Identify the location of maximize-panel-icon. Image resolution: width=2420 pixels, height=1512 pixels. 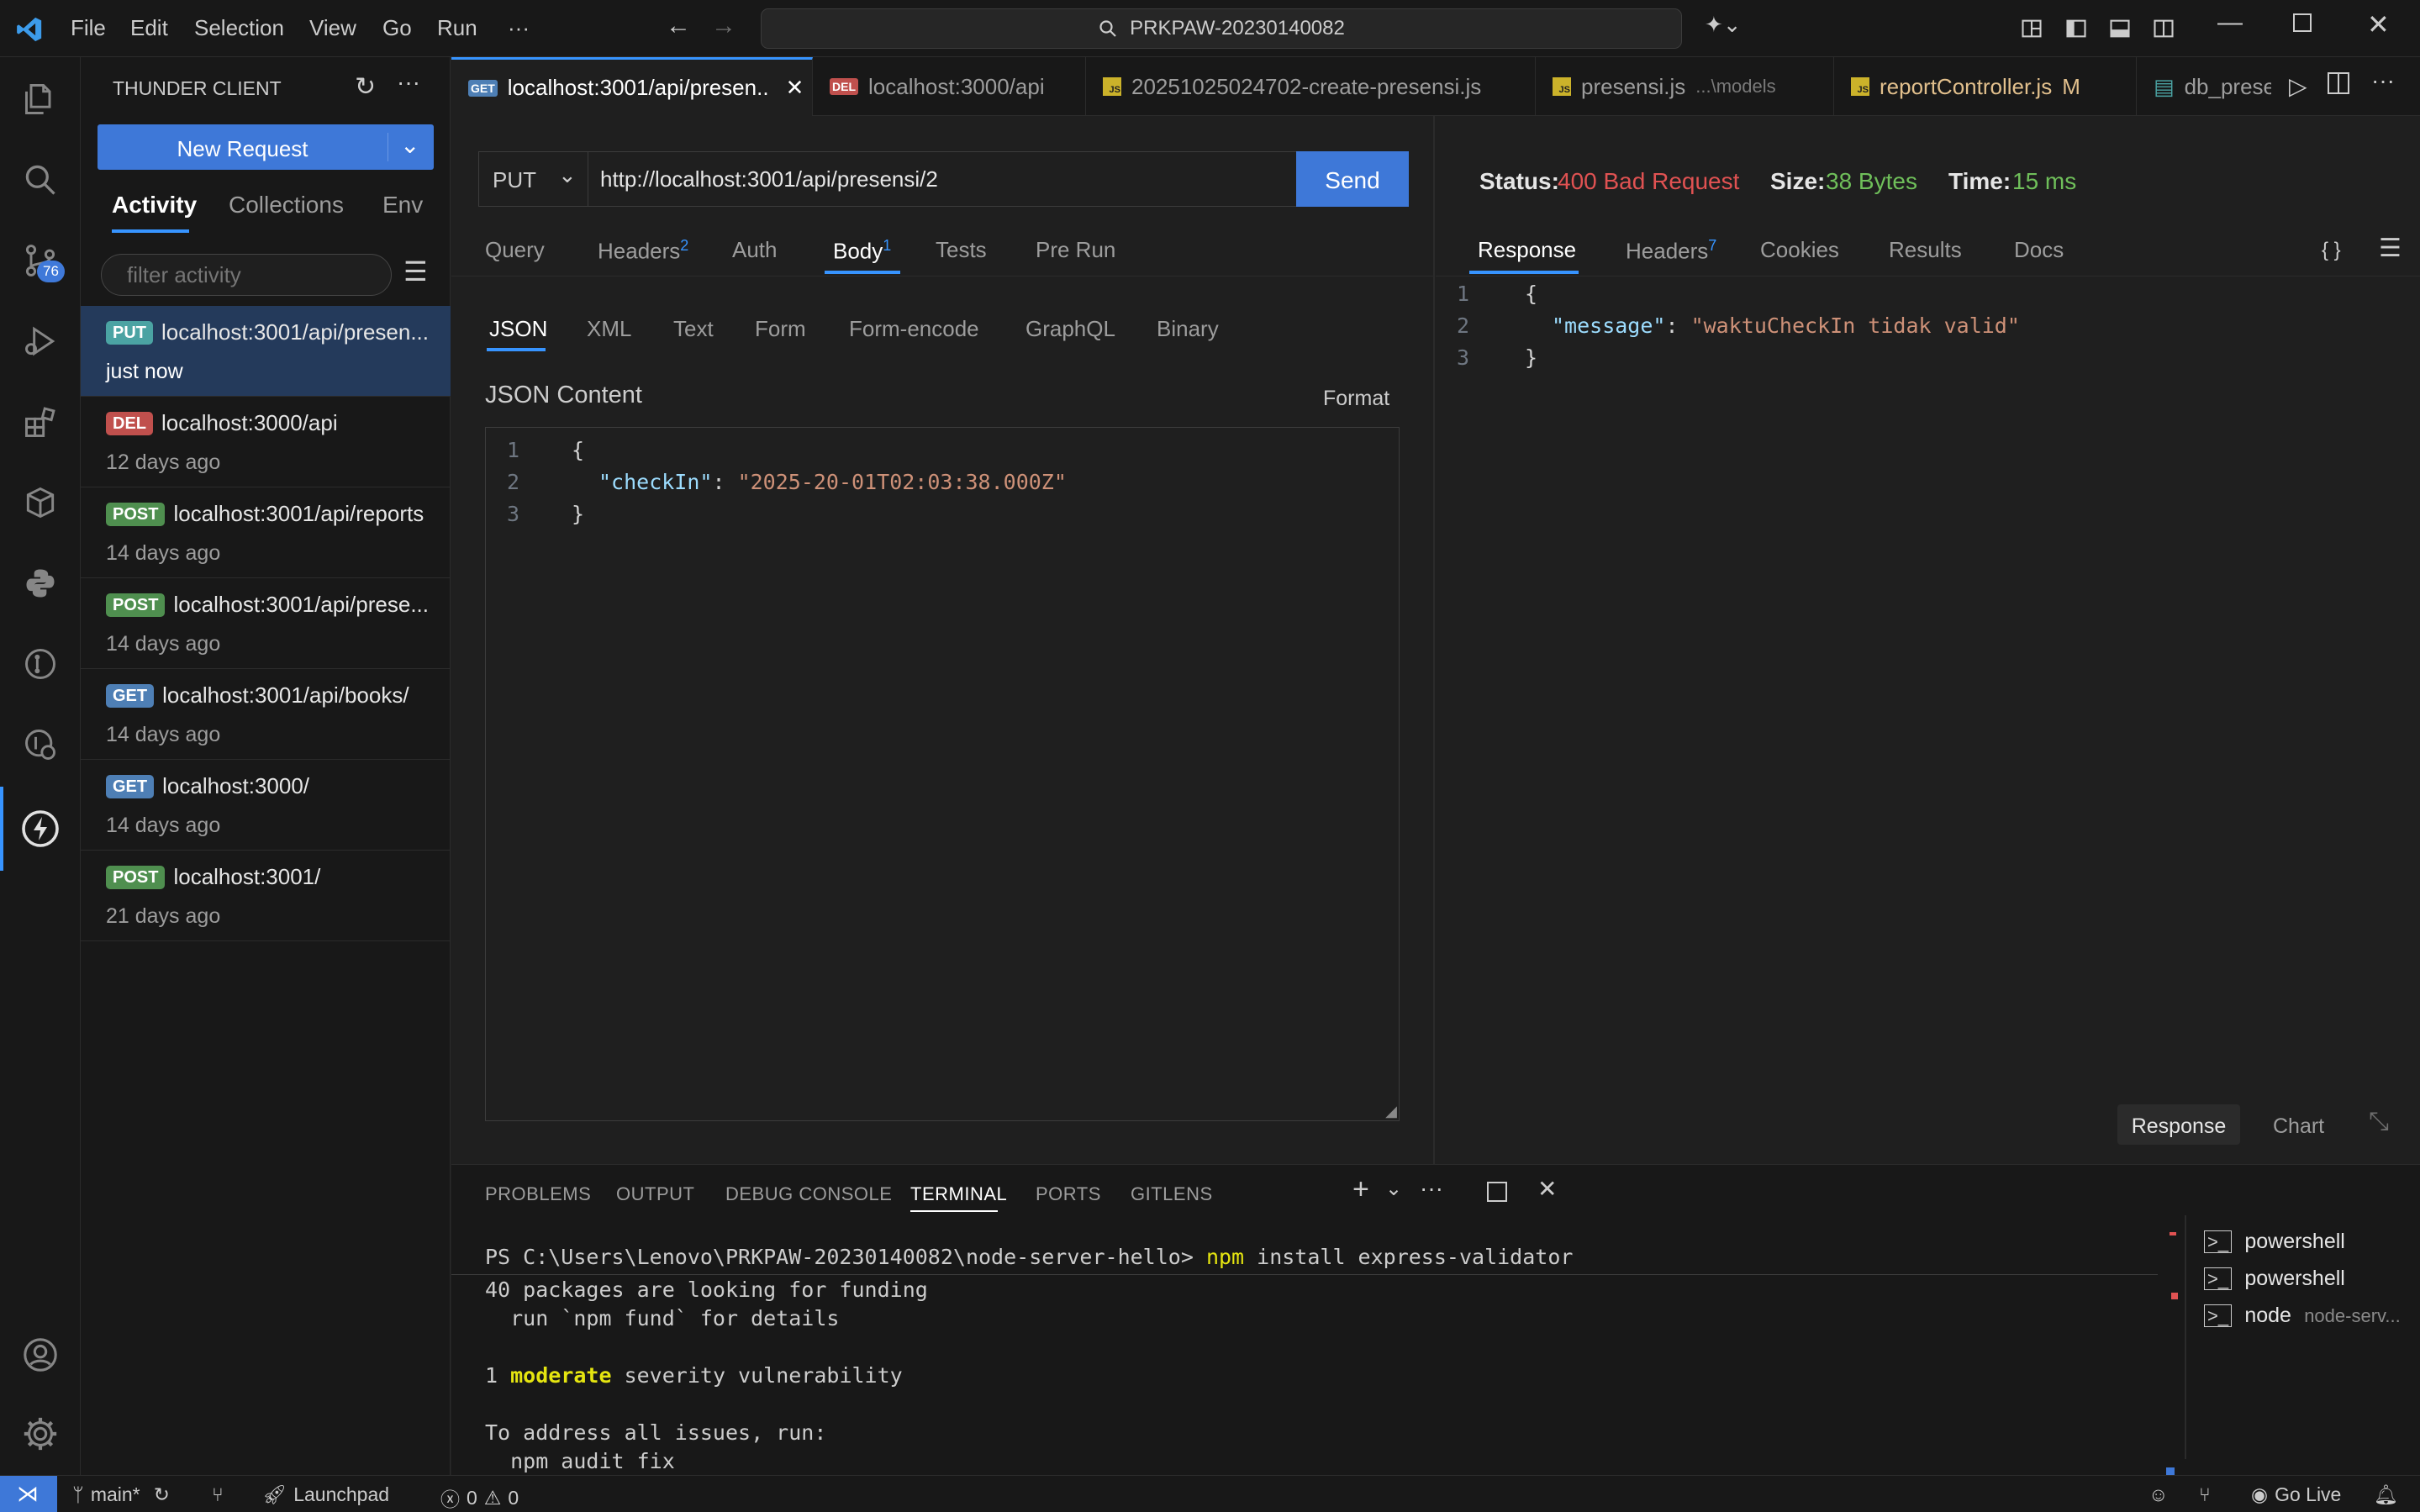
(1497, 1192).